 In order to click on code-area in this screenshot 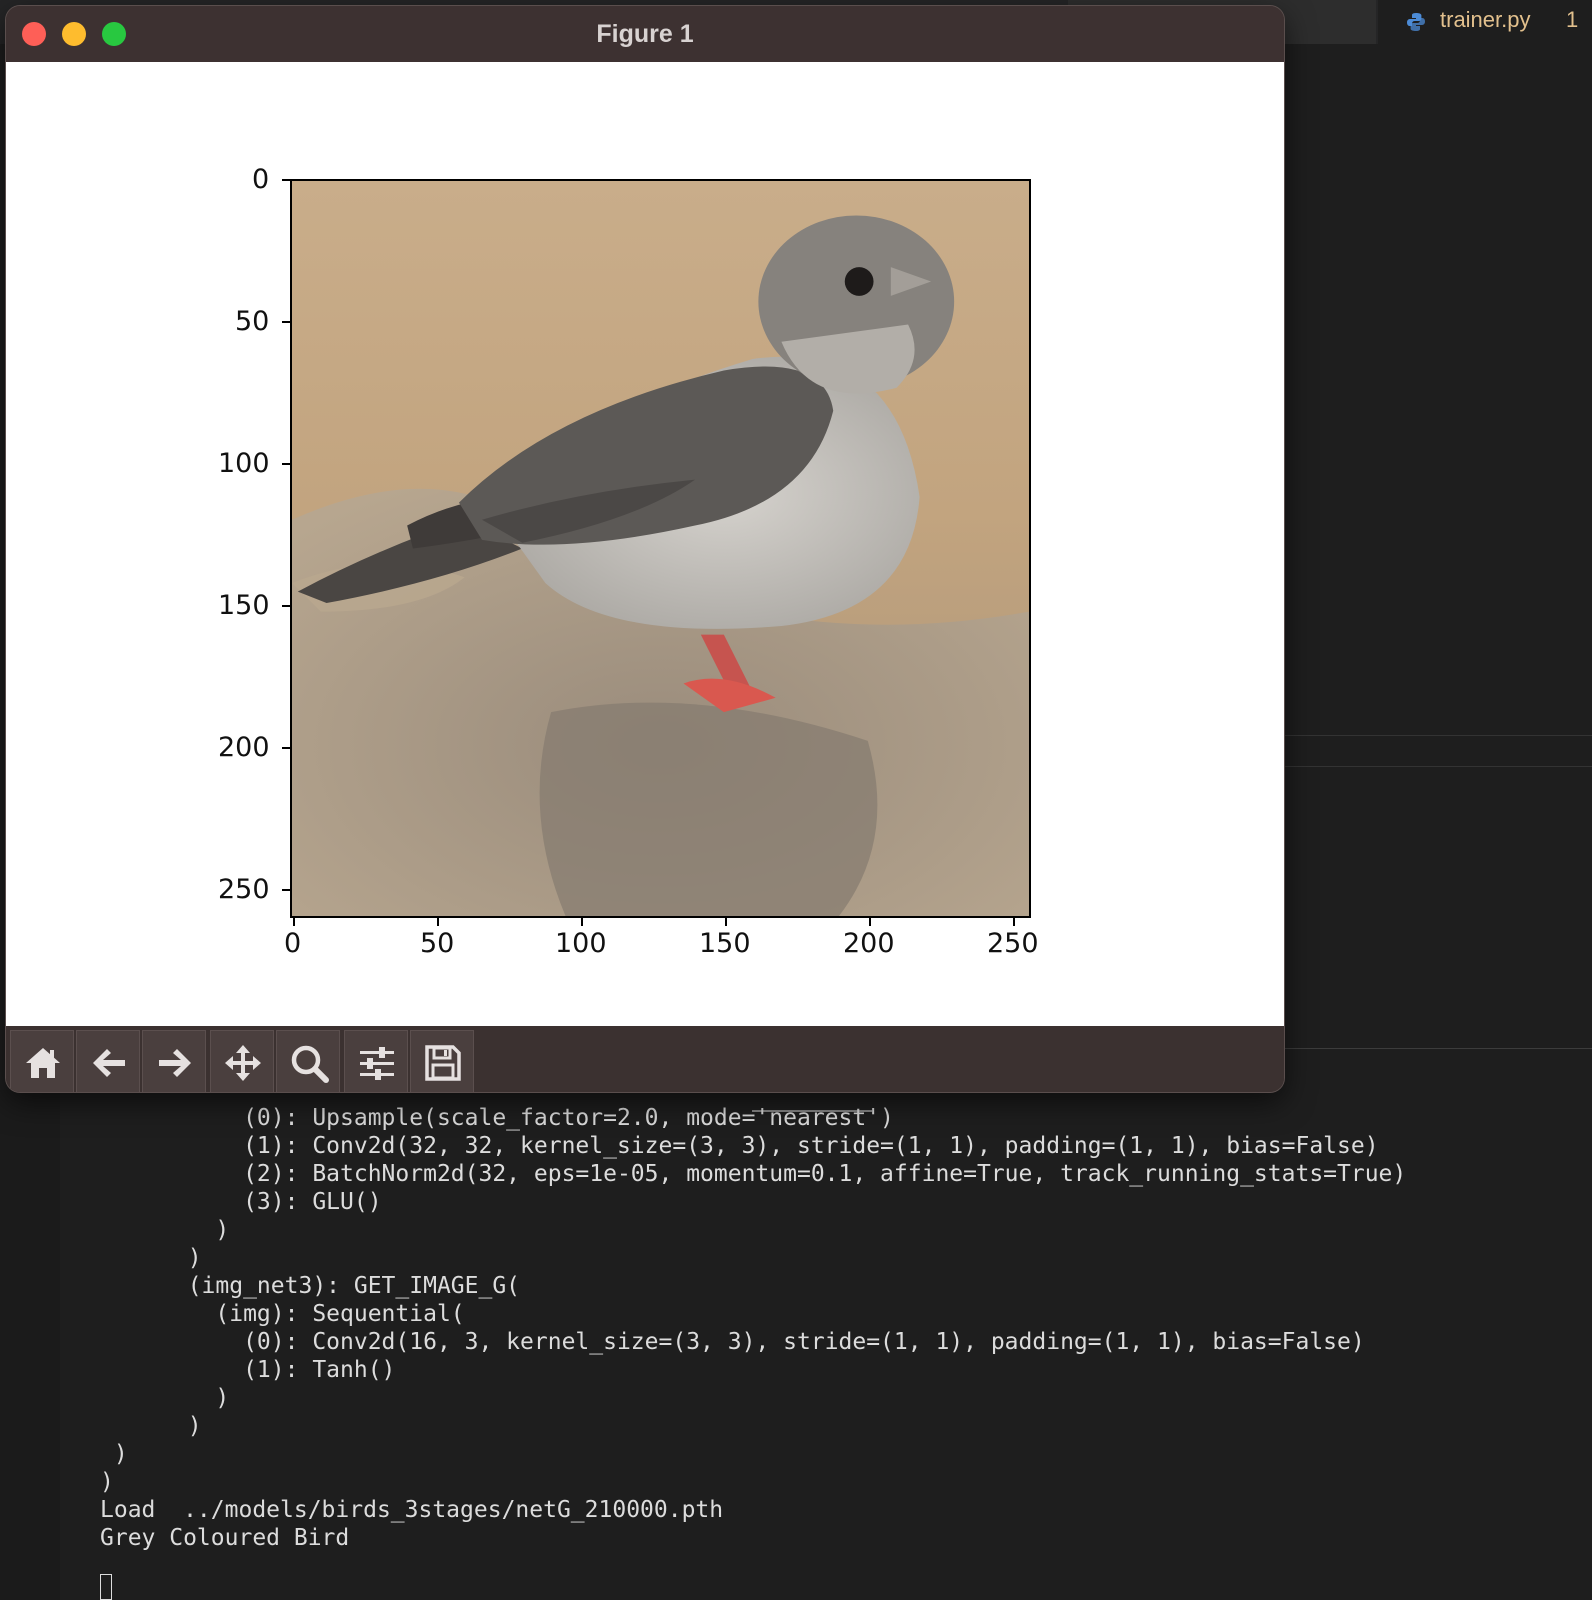, I will do `click(1437, 571)`.